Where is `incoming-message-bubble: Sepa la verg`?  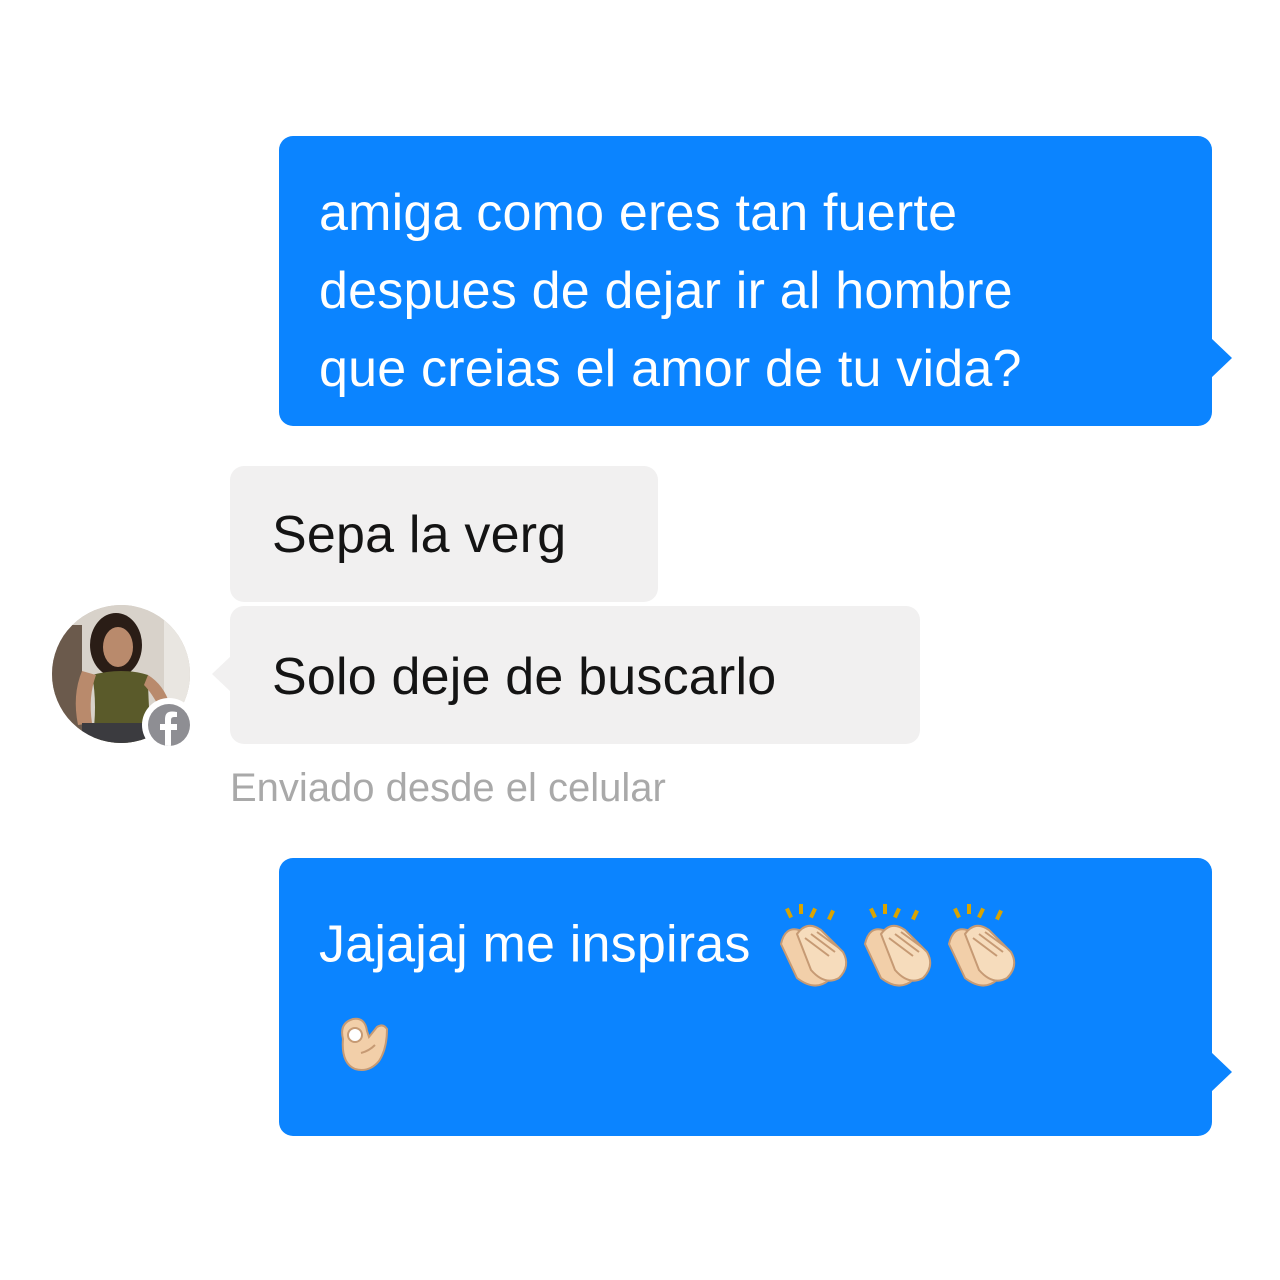
incoming-message-bubble: Sepa la verg is located at coordinates (444, 534).